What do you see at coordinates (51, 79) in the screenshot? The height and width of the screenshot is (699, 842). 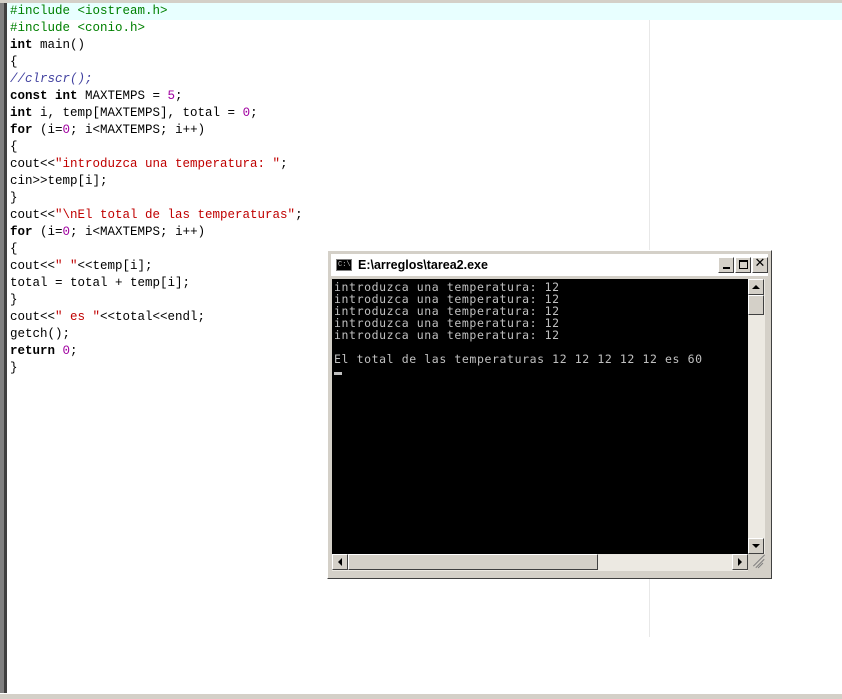 I see `code-token: //clrscr();` at bounding box center [51, 79].